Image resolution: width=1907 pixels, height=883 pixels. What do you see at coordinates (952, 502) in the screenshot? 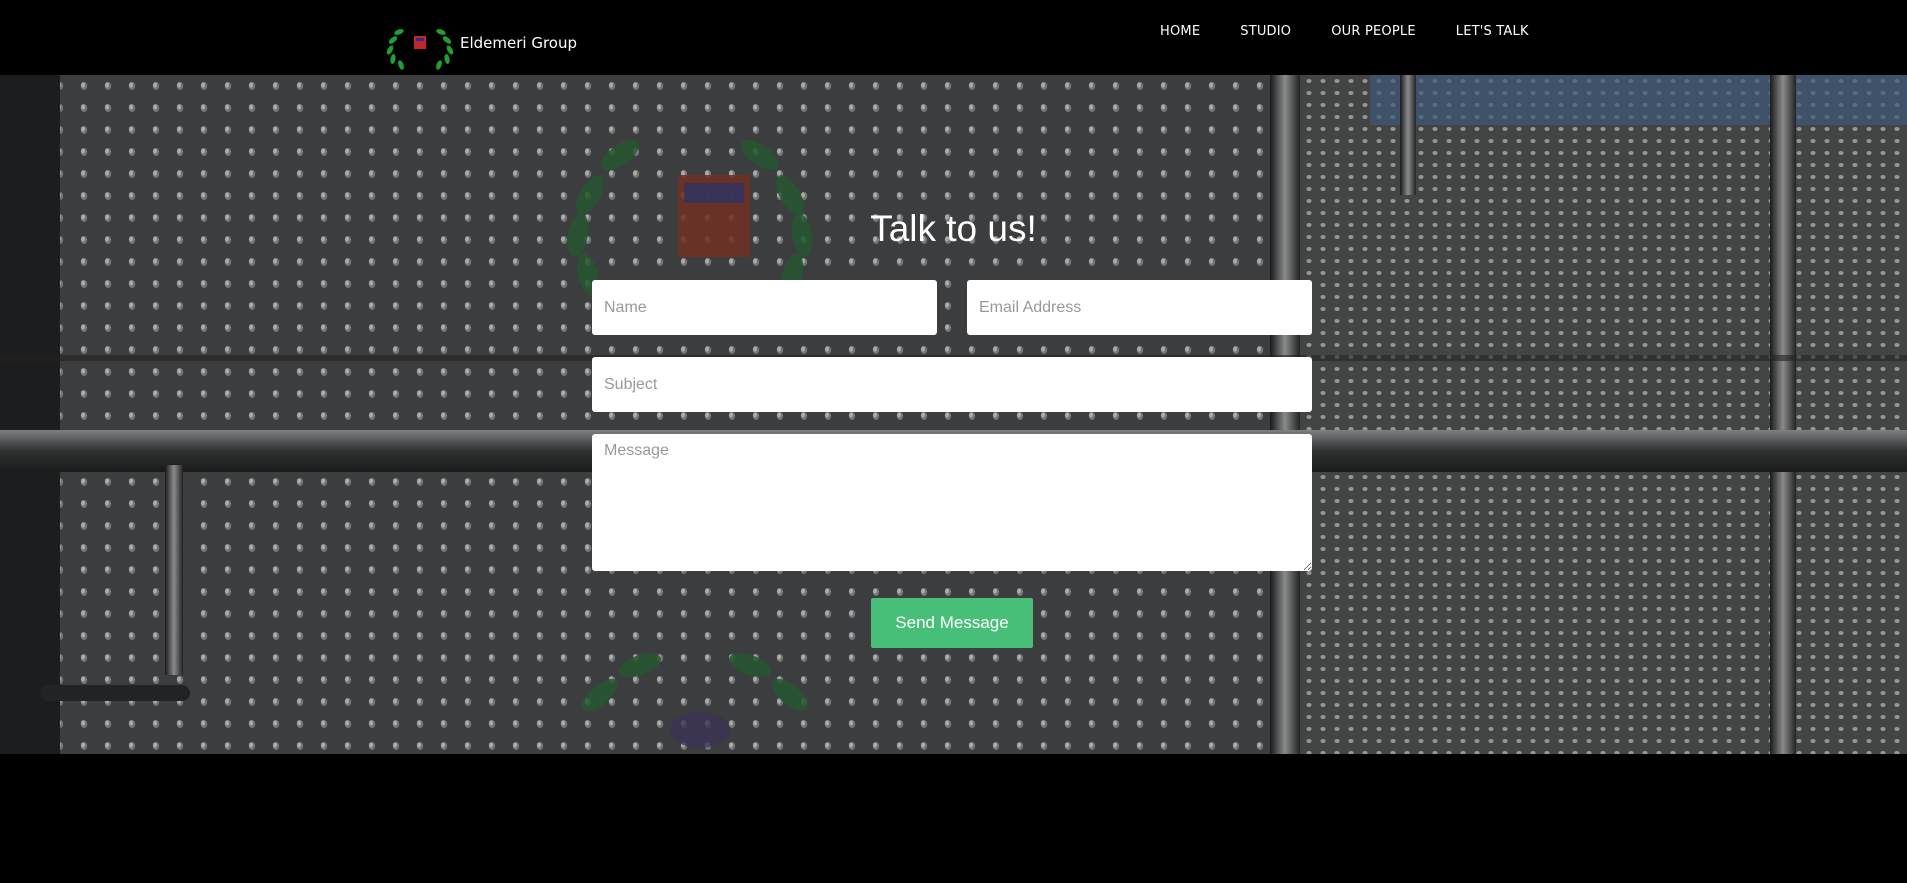
I see `message-textarea` at bounding box center [952, 502].